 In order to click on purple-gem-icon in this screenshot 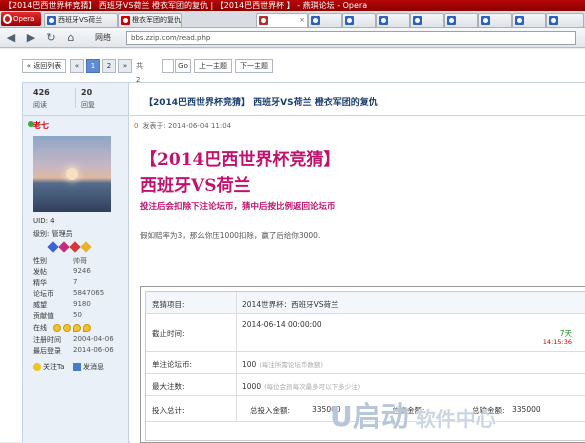, I will do `click(64, 247)`.